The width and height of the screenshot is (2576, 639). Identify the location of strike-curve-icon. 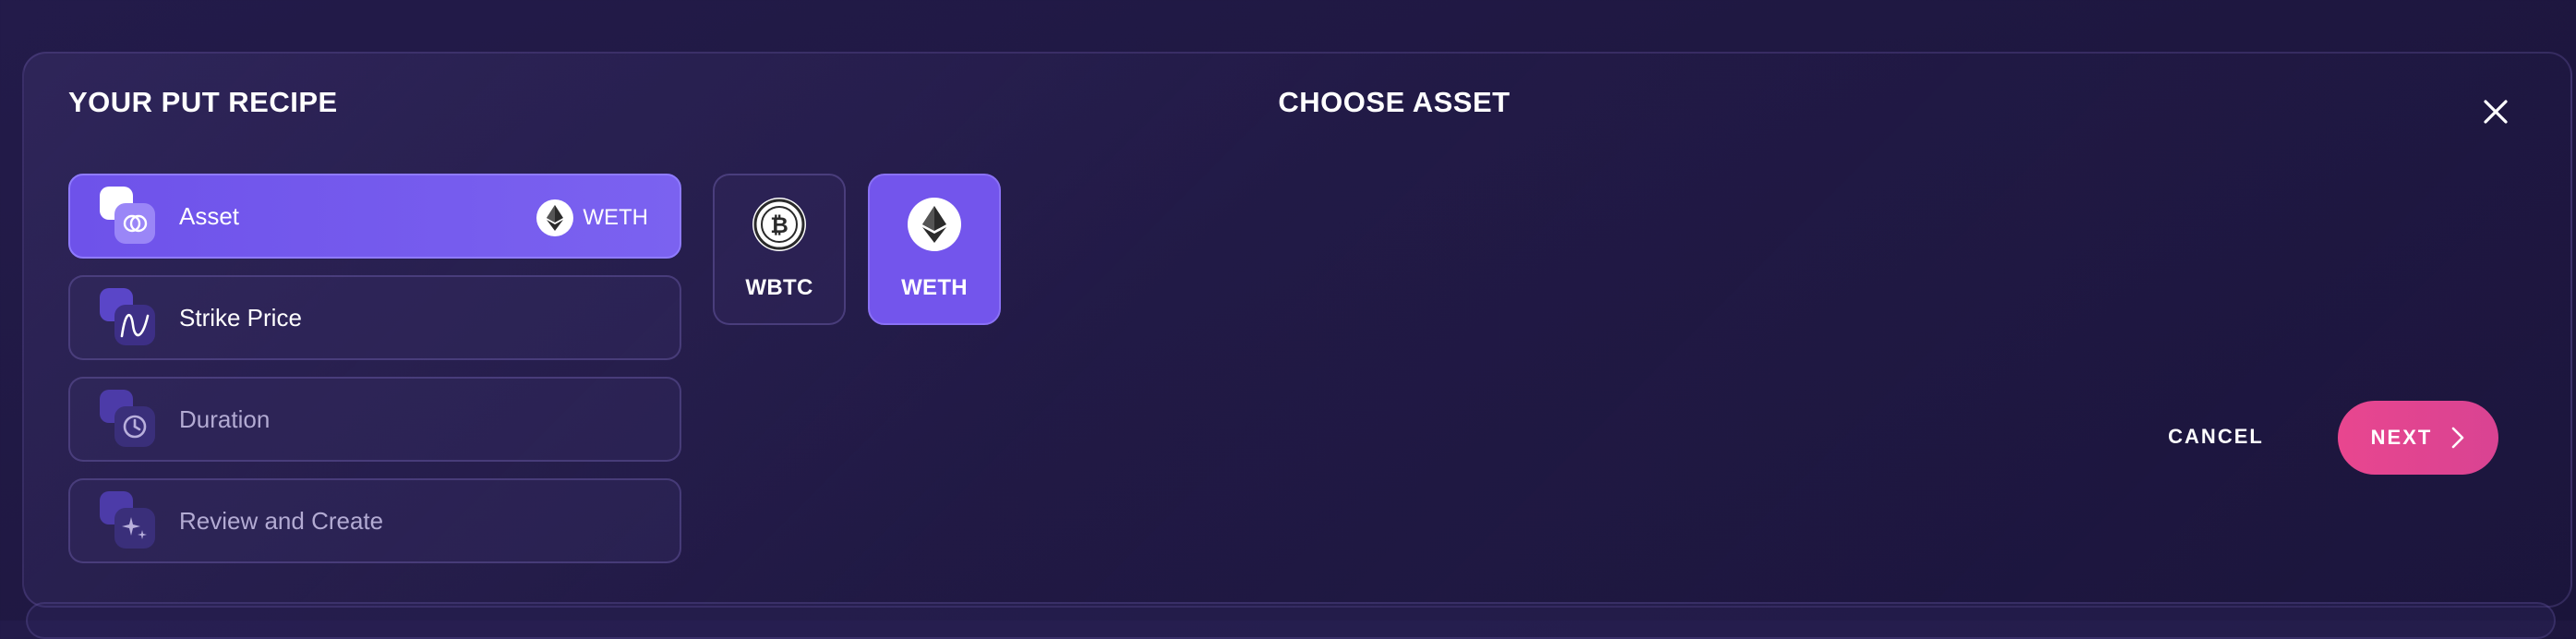
(129, 317).